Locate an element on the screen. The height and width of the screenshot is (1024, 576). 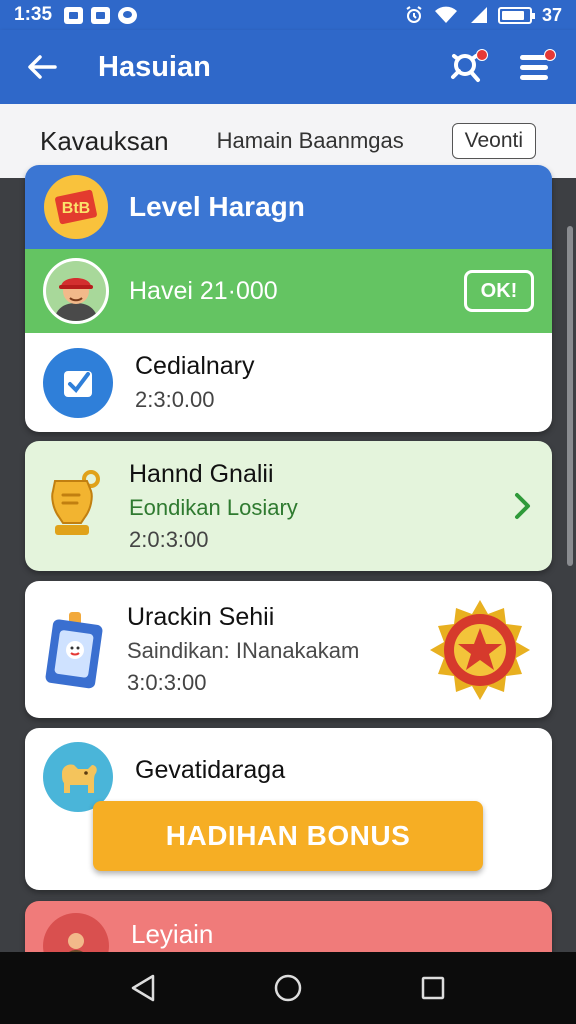
square-recents-icon is located at coordinates (433, 988).